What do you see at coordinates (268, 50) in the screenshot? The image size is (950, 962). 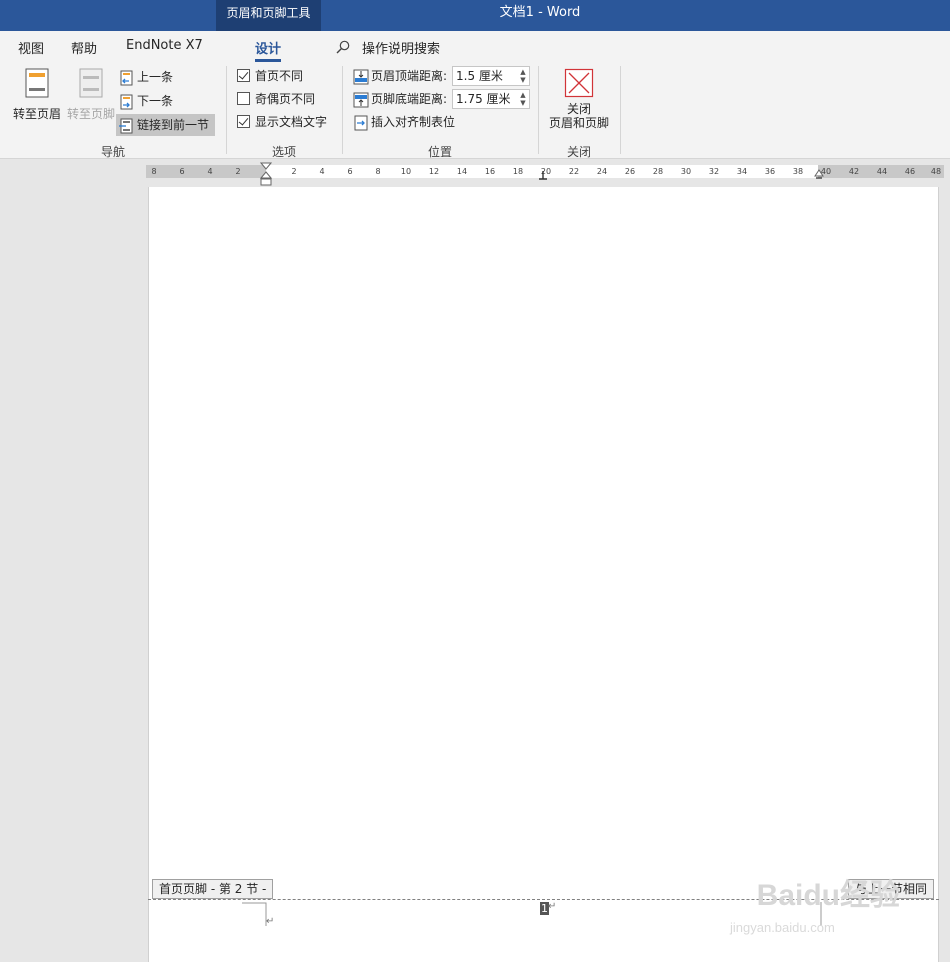 I see `tab-design: 设计` at bounding box center [268, 50].